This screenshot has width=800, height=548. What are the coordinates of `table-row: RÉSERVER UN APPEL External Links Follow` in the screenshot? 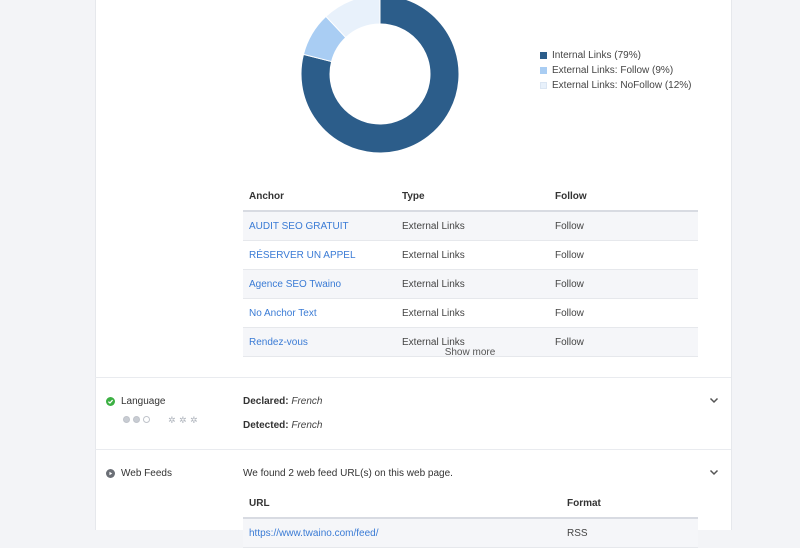 It's located at (470, 255).